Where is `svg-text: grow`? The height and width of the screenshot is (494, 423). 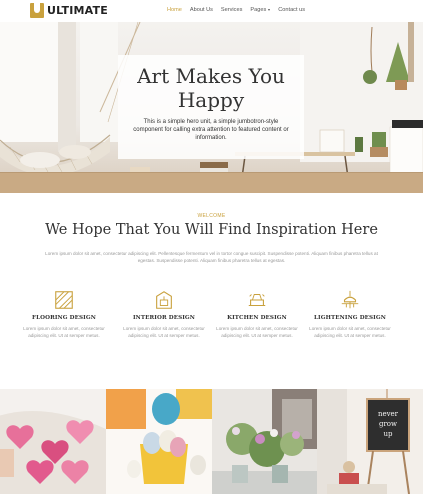
svg-text: grow is located at coordinates (388, 424).